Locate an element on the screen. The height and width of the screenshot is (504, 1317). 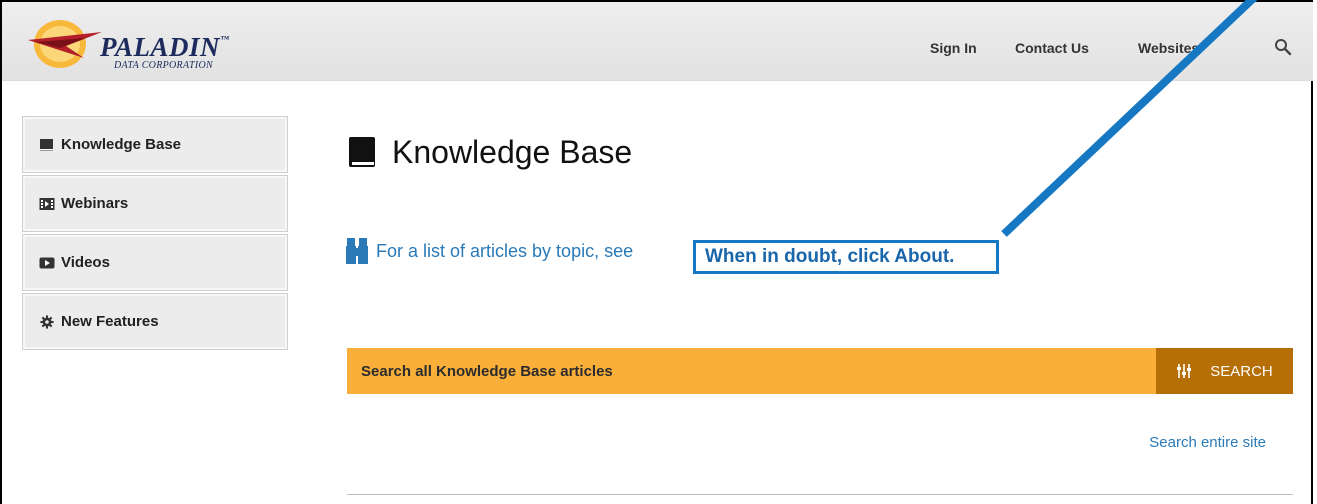
search-icon is located at coordinates (1283, 47).